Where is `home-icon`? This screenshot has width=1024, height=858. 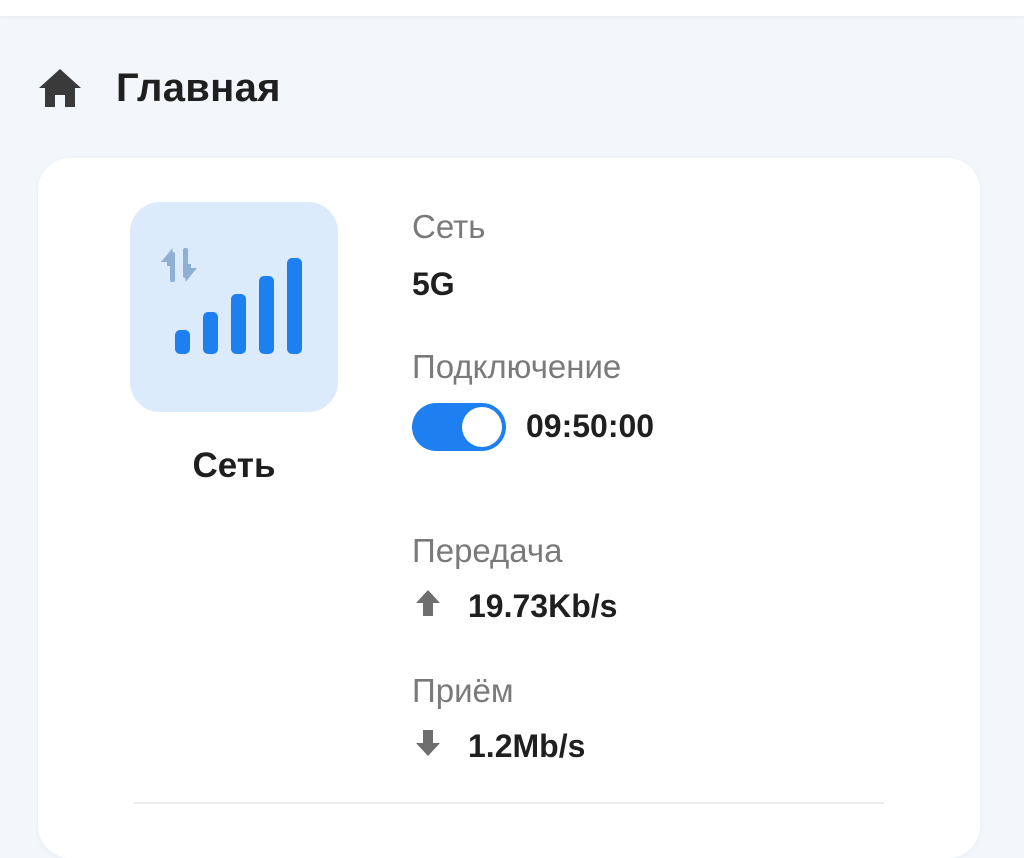 home-icon is located at coordinates (60, 88).